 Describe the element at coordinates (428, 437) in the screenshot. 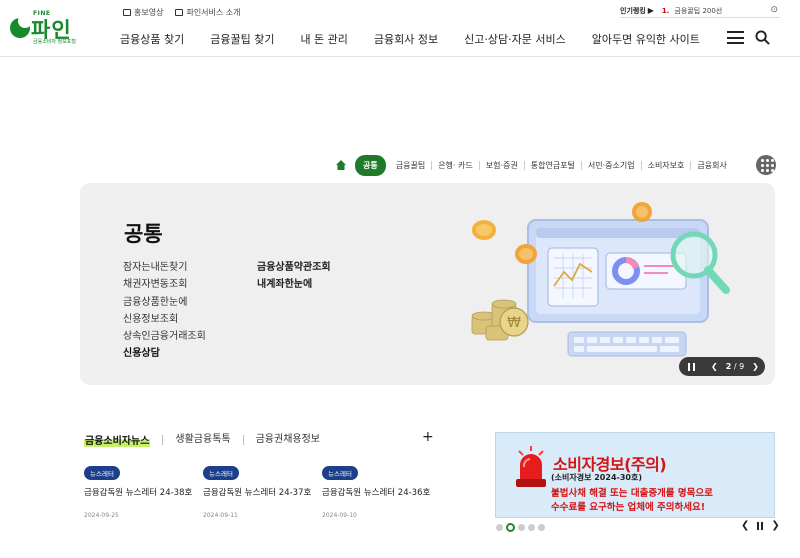

I see `more-plus-icon: +` at that location.